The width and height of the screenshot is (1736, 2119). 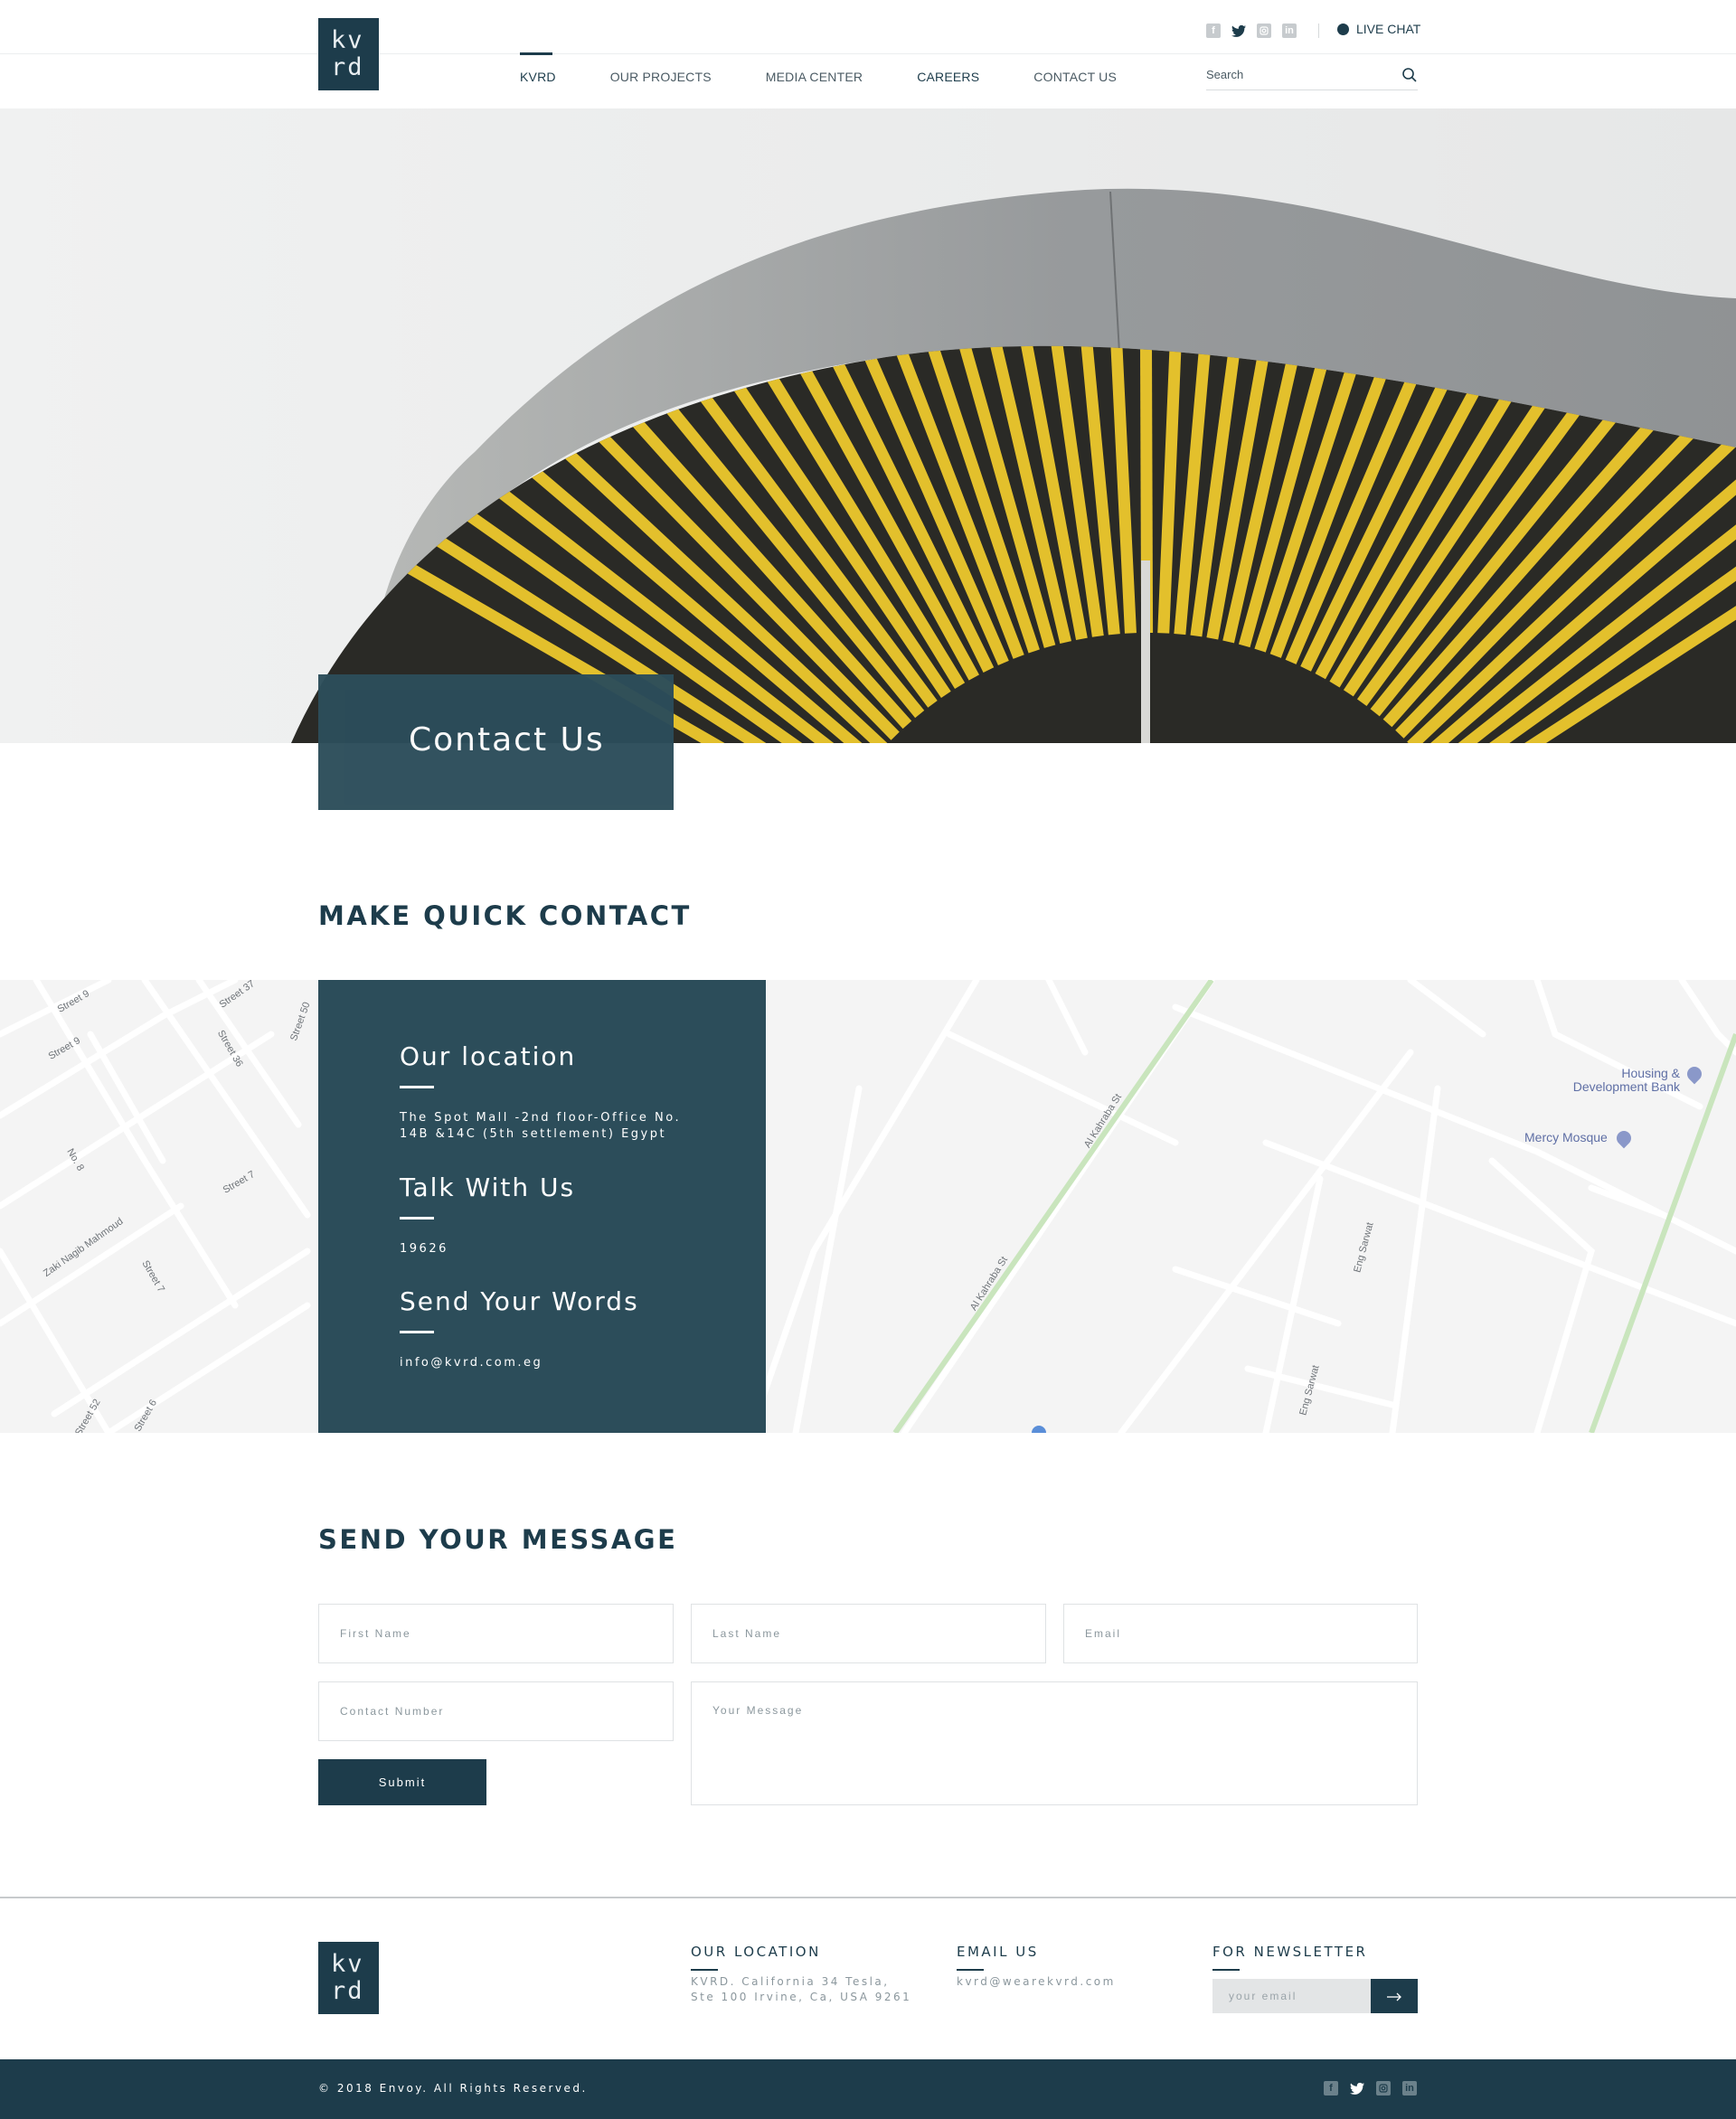 What do you see at coordinates (519, 1329) in the screenshot?
I see `words-block: Send Your Words info@kvrd.com.eg` at bounding box center [519, 1329].